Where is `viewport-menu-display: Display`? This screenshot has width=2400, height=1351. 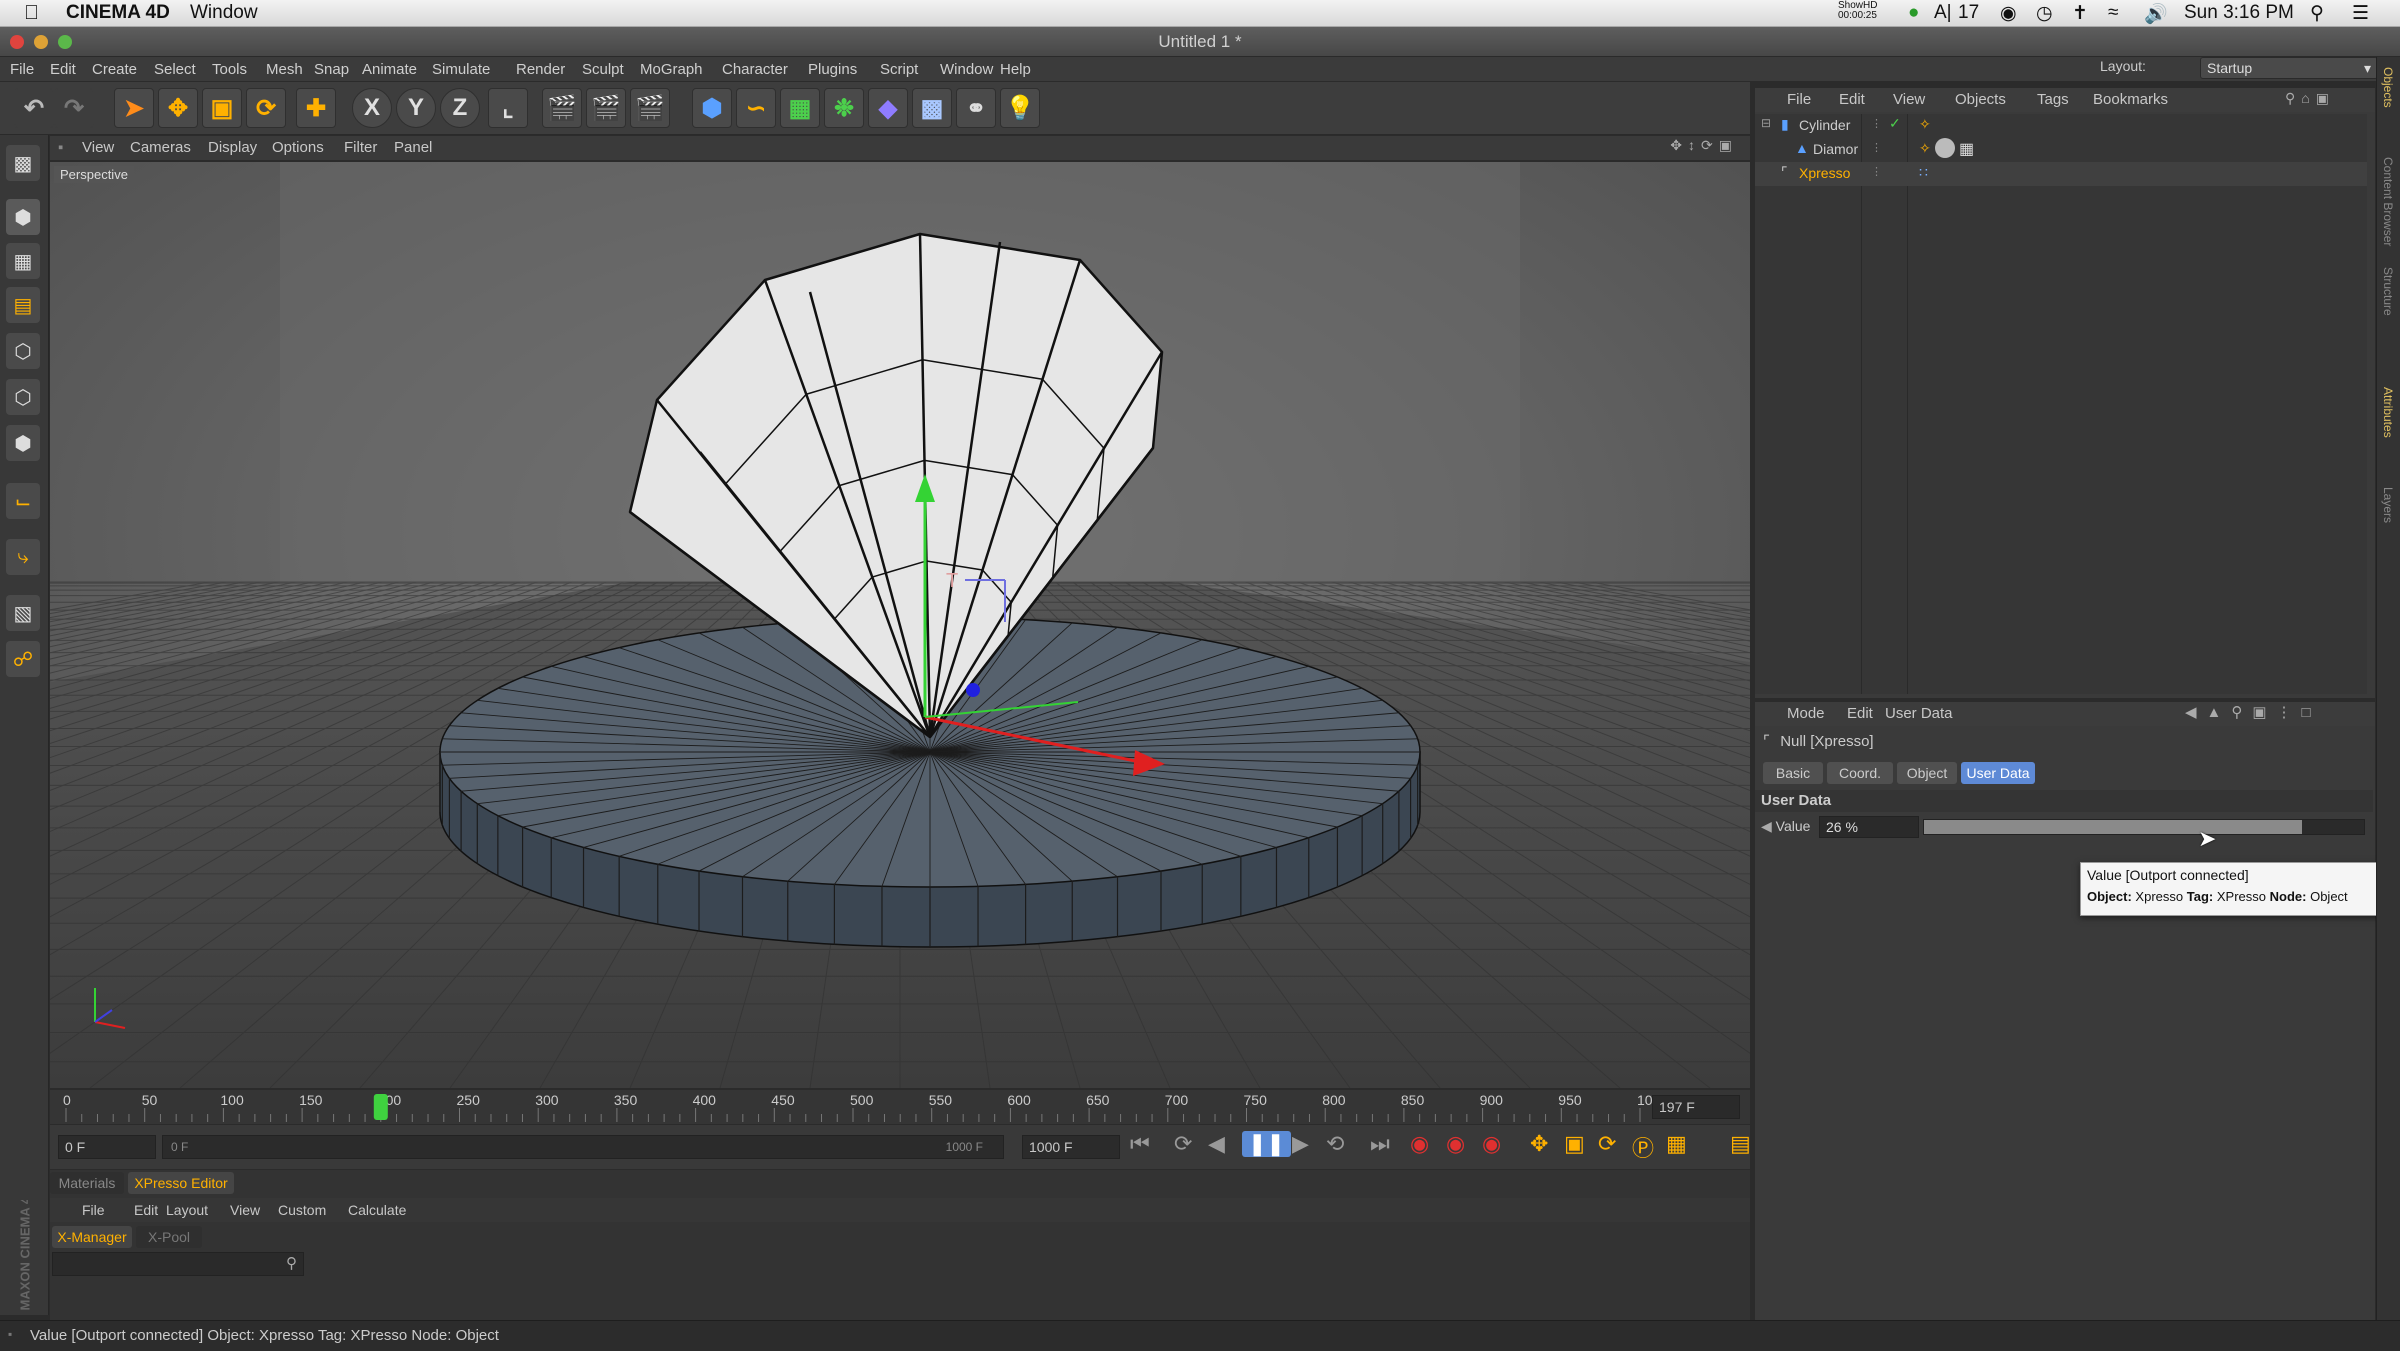 viewport-menu-display: Display is located at coordinates (232, 147).